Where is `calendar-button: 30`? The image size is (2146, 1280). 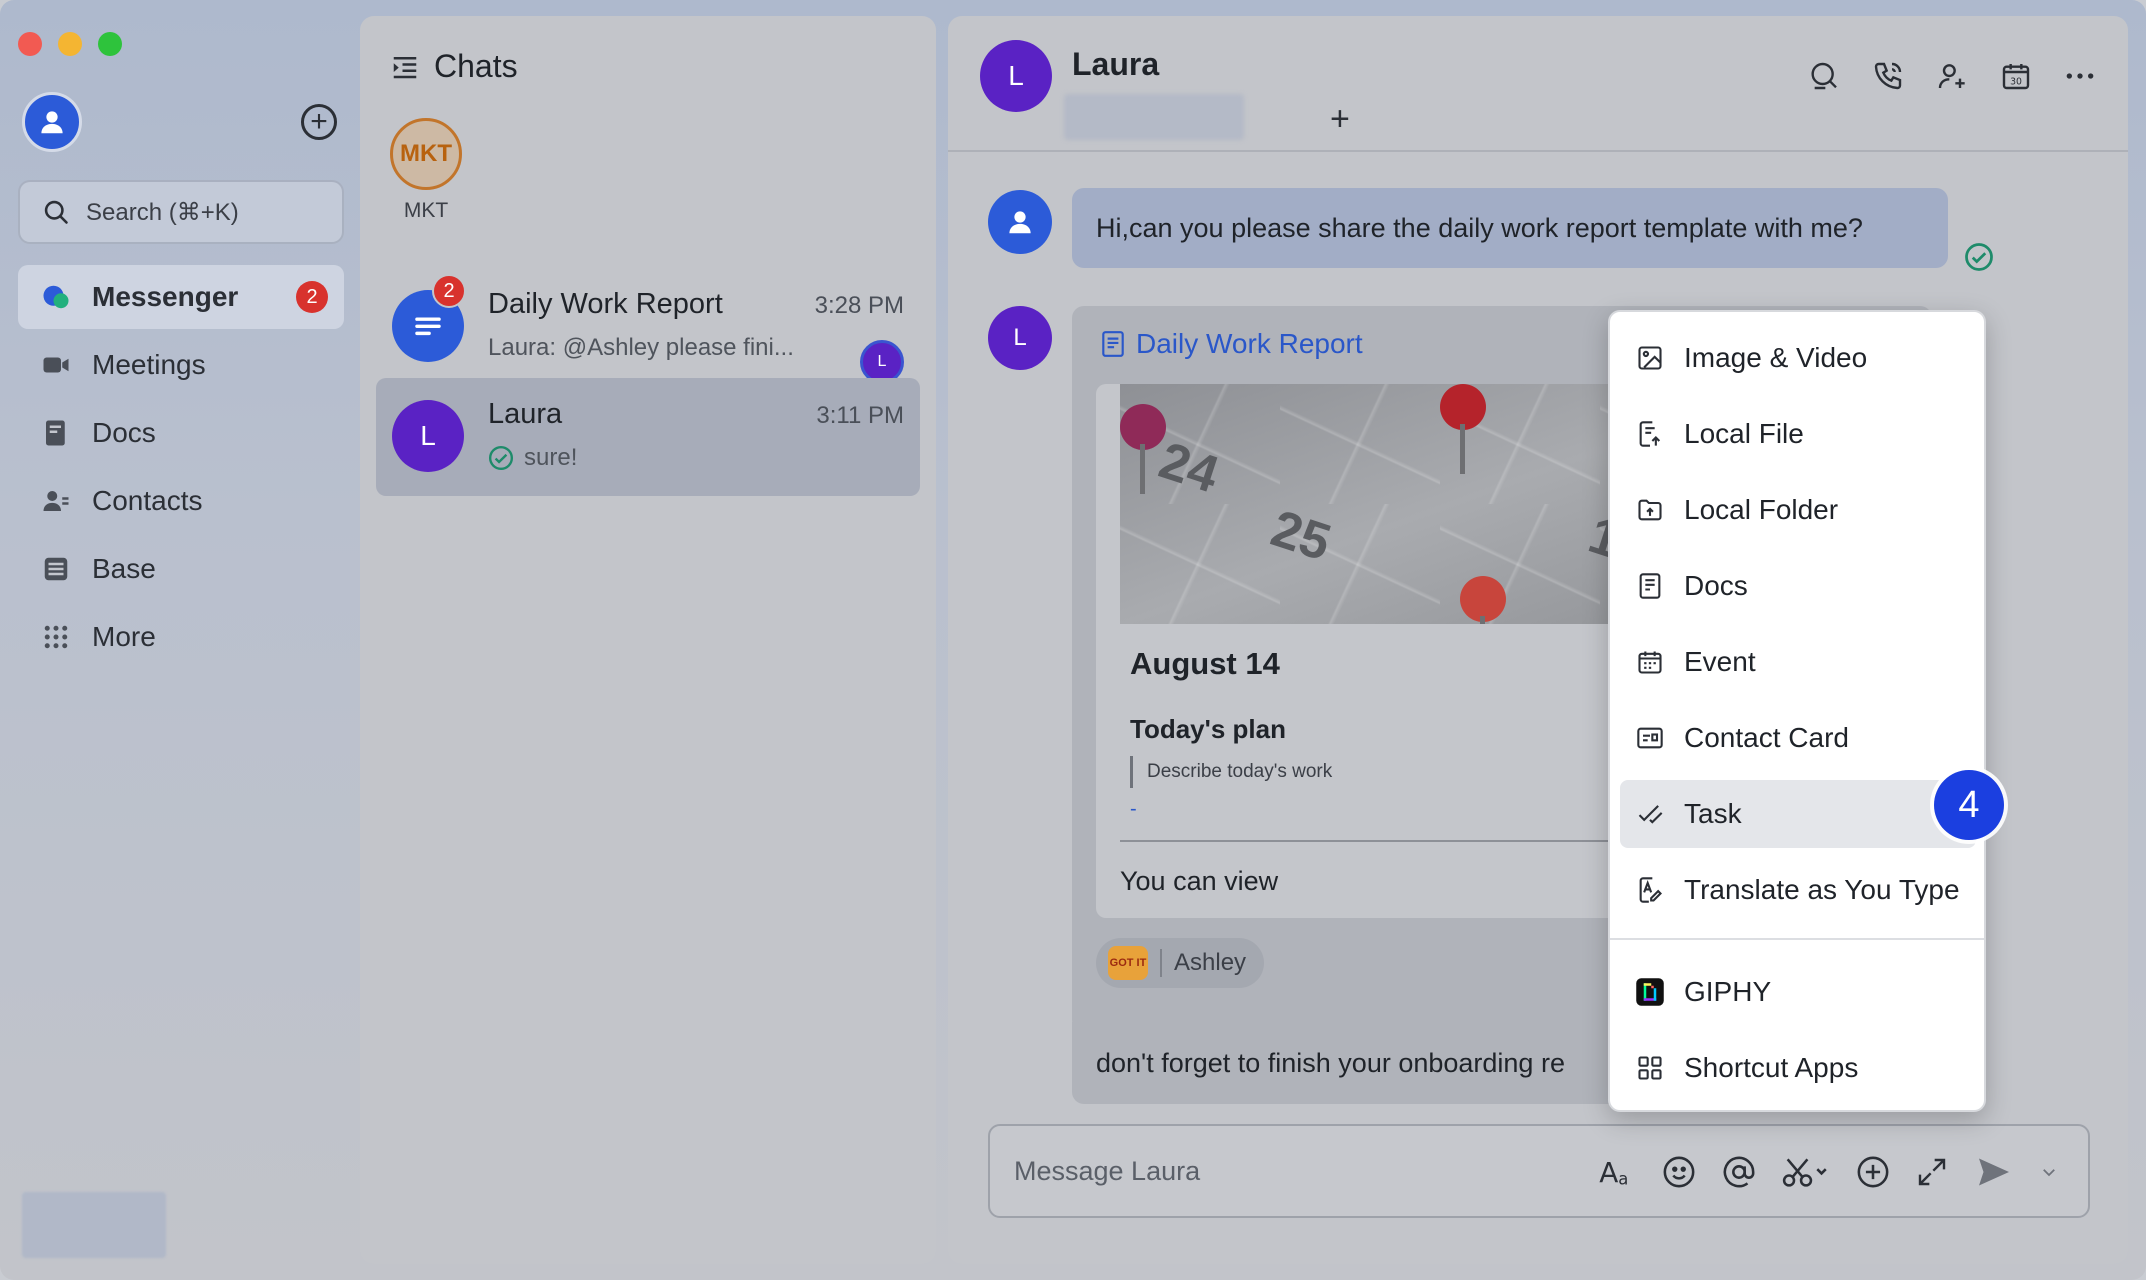
calendar-button: 30 is located at coordinates (2016, 76).